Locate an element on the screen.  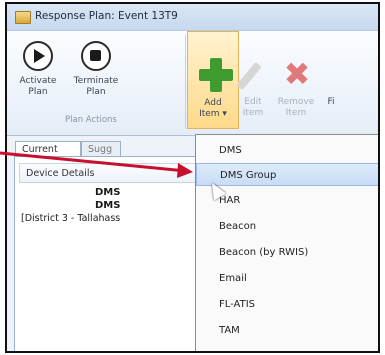
stop-icon is located at coordinates (96, 56).